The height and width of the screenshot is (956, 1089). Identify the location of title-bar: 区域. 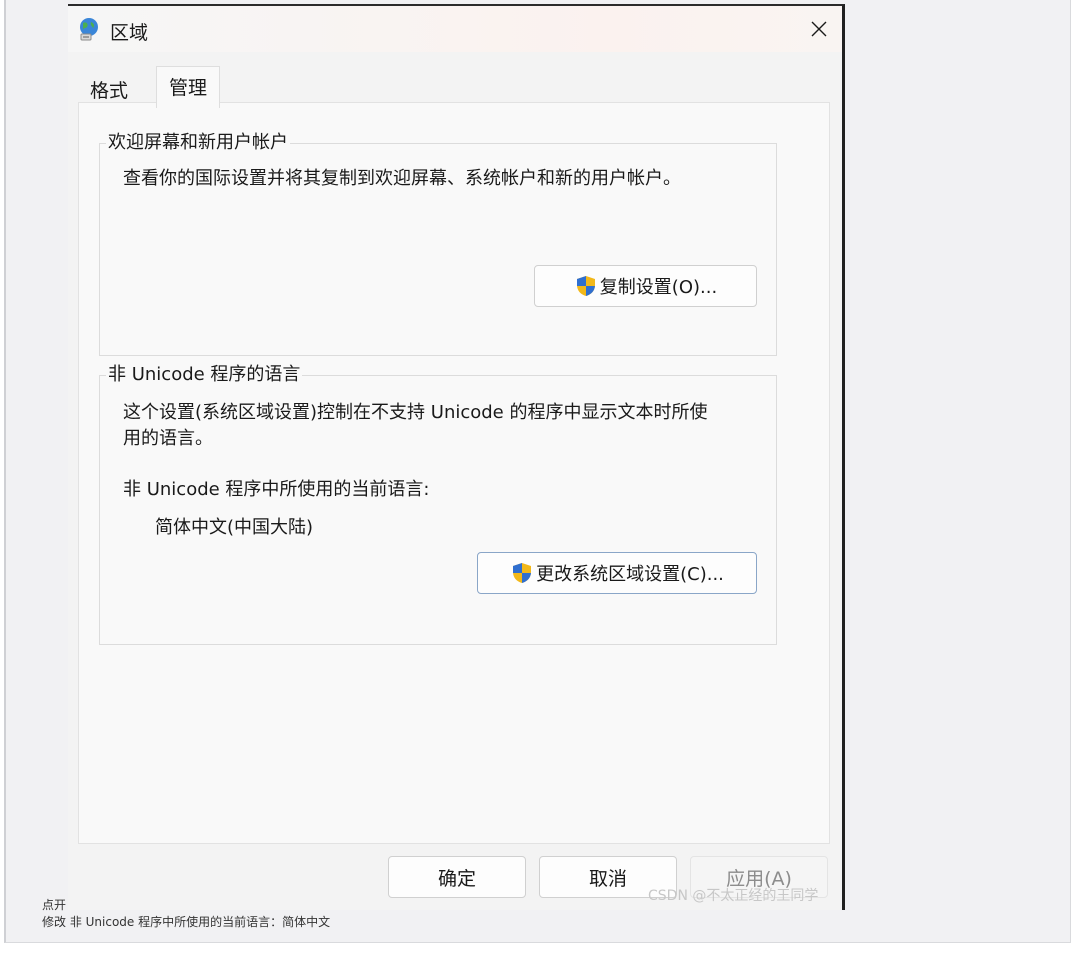
(455, 29).